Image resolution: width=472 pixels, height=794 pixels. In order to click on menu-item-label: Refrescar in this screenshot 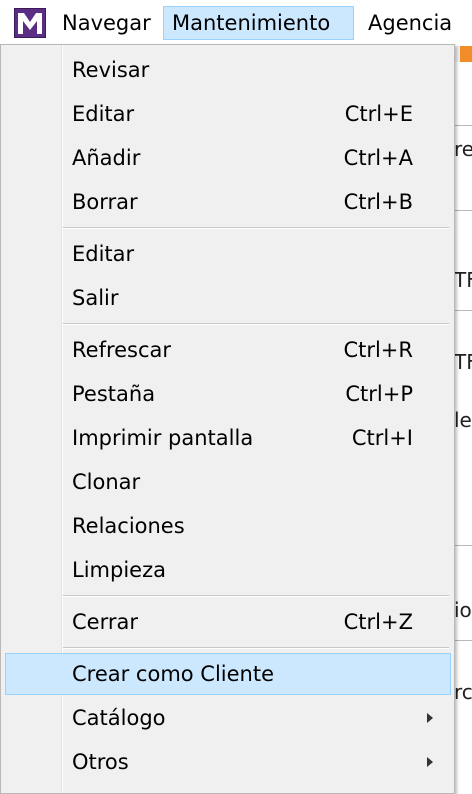, I will do `click(122, 350)`.